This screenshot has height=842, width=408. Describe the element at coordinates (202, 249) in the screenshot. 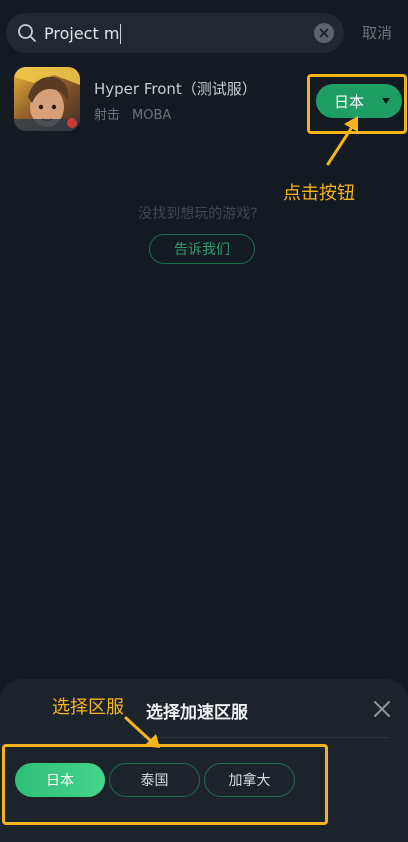

I see `tell-us-button: 告诉我们` at that location.